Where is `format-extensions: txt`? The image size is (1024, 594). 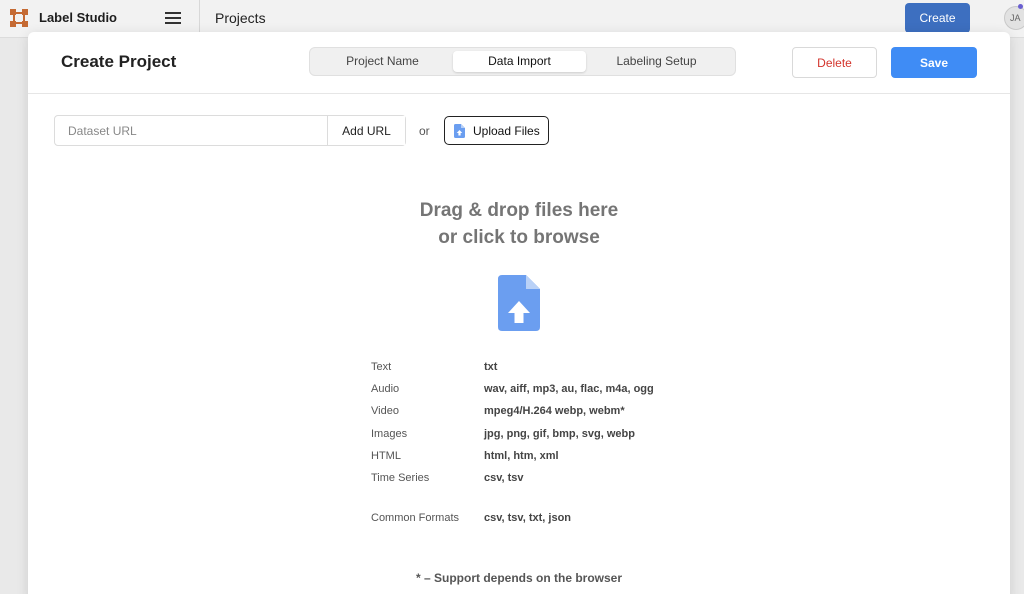 format-extensions: txt is located at coordinates (491, 367).